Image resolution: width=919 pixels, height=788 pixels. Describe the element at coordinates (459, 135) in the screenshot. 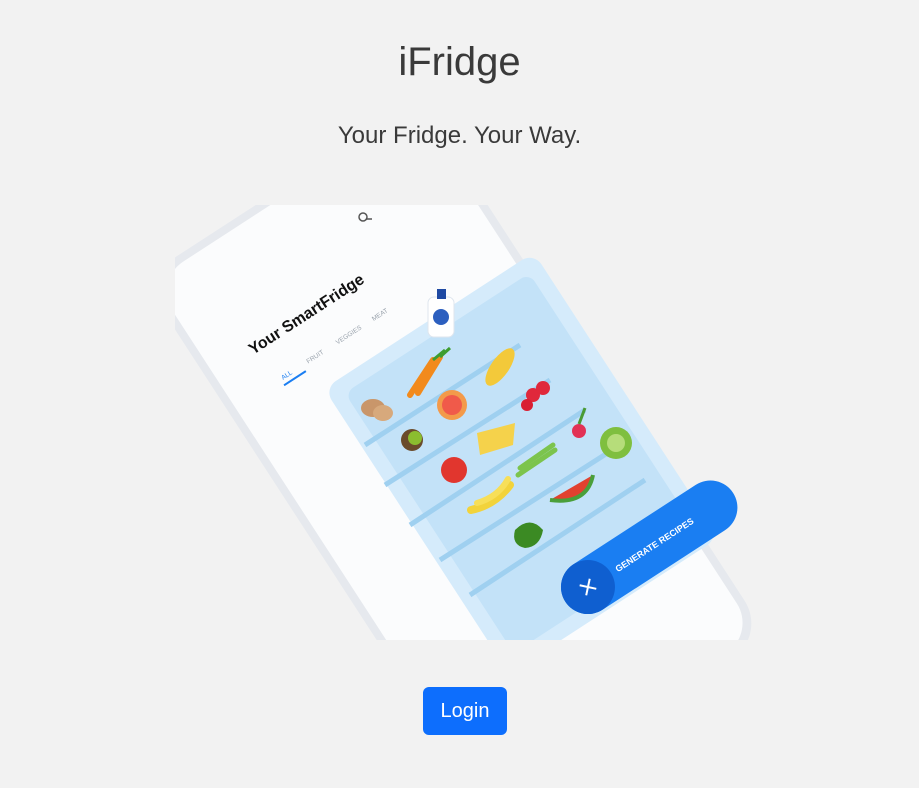

I see `page-tagline: Your Fridge. Your Way.` at that location.